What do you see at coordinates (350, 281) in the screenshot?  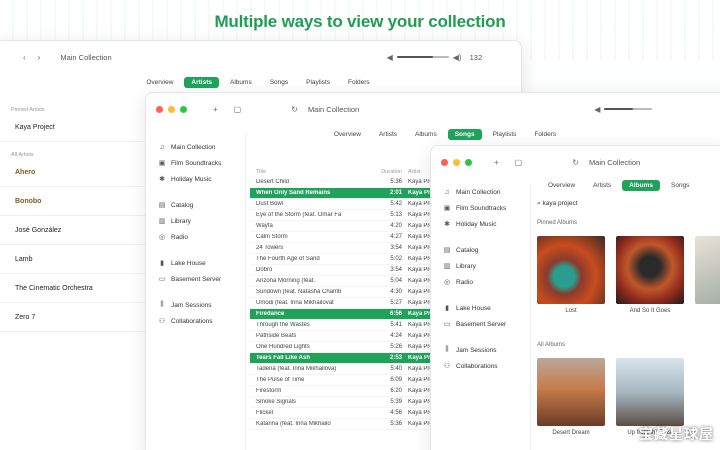 I see `table-row: Arizona Morning (feat. 5:04 Kaya Project` at bounding box center [350, 281].